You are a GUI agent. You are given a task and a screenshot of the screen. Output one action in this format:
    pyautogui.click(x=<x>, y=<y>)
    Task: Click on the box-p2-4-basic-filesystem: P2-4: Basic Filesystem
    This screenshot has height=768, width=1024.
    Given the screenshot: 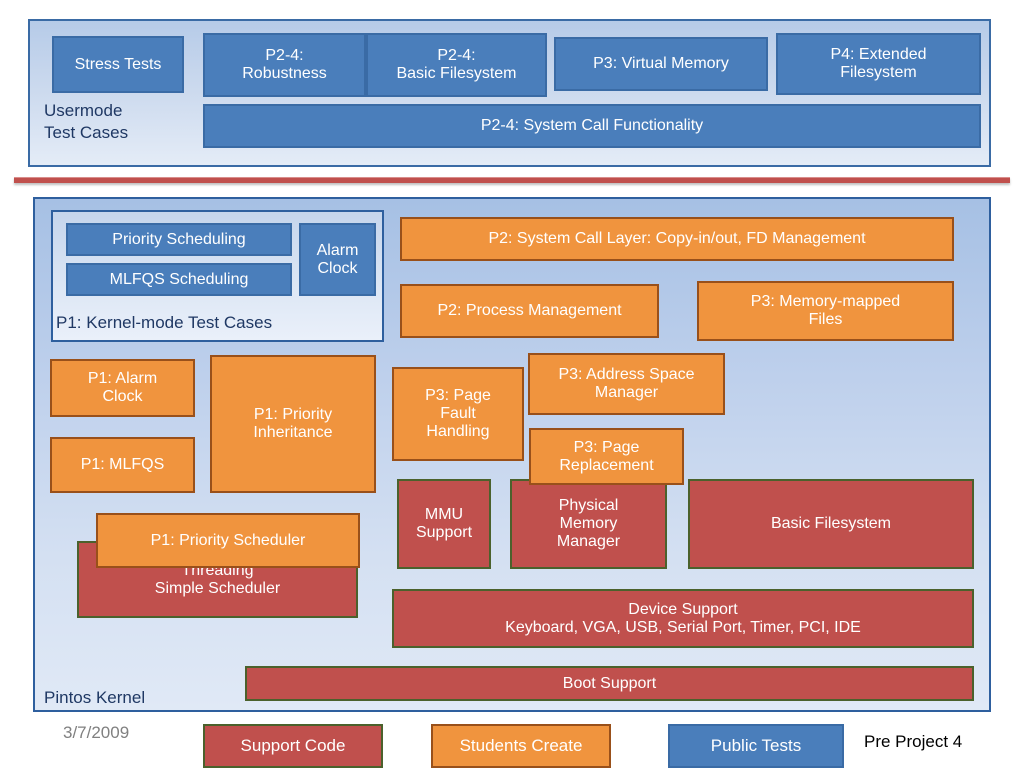 What is the action you would take?
    pyautogui.click(x=456, y=65)
    